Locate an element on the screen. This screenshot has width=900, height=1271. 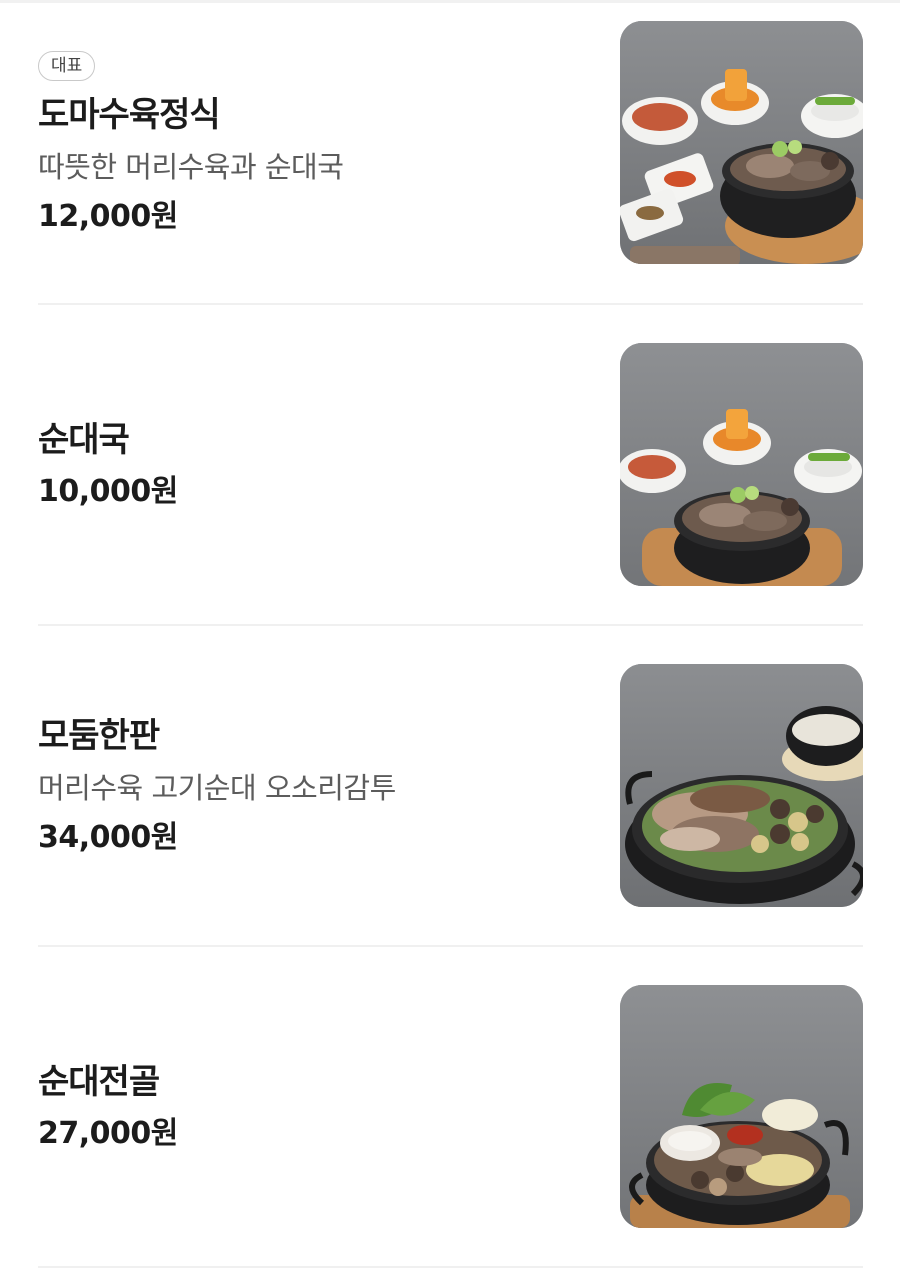
hotpot-photo-icon is located at coordinates (741, 1106).